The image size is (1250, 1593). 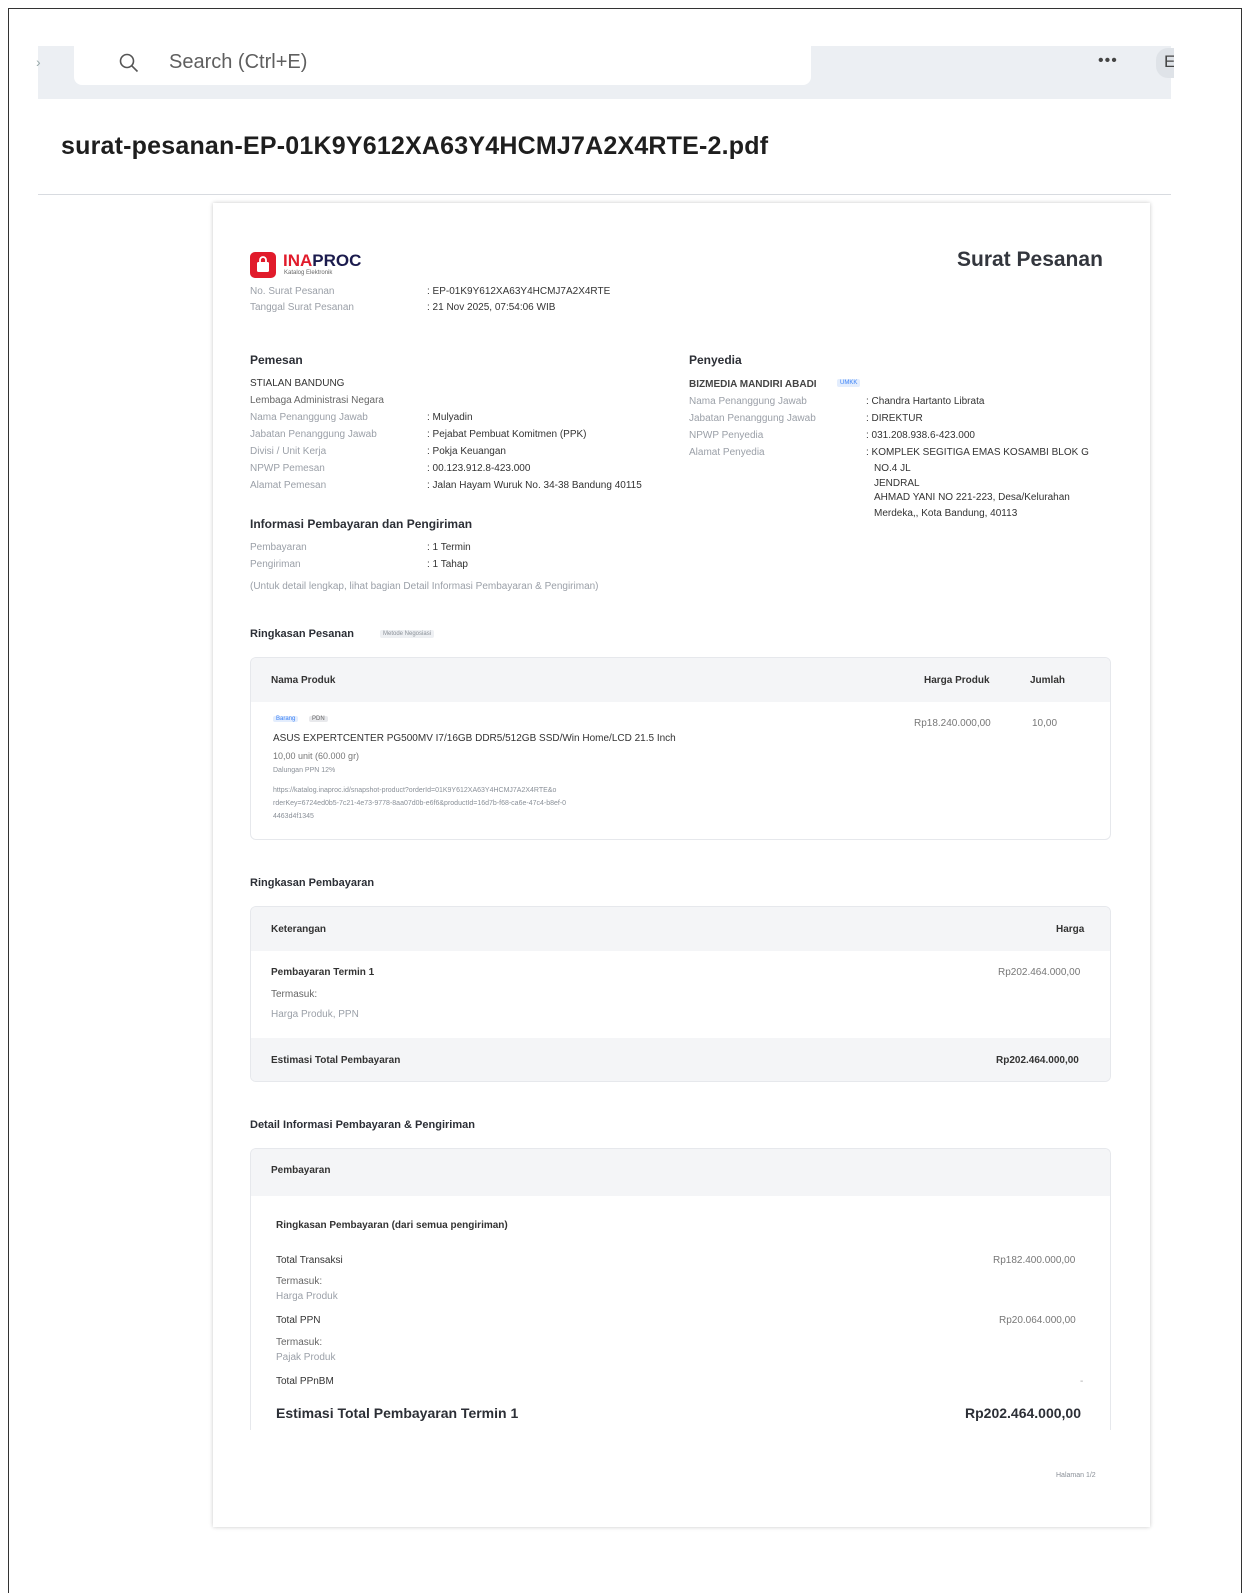 What do you see at coordinates (397, 1413) in the screenshot?
I see `estimasi-termin-label: Estimasi Total Pembayaran Termin 1` at bounding box center [397, 1413].